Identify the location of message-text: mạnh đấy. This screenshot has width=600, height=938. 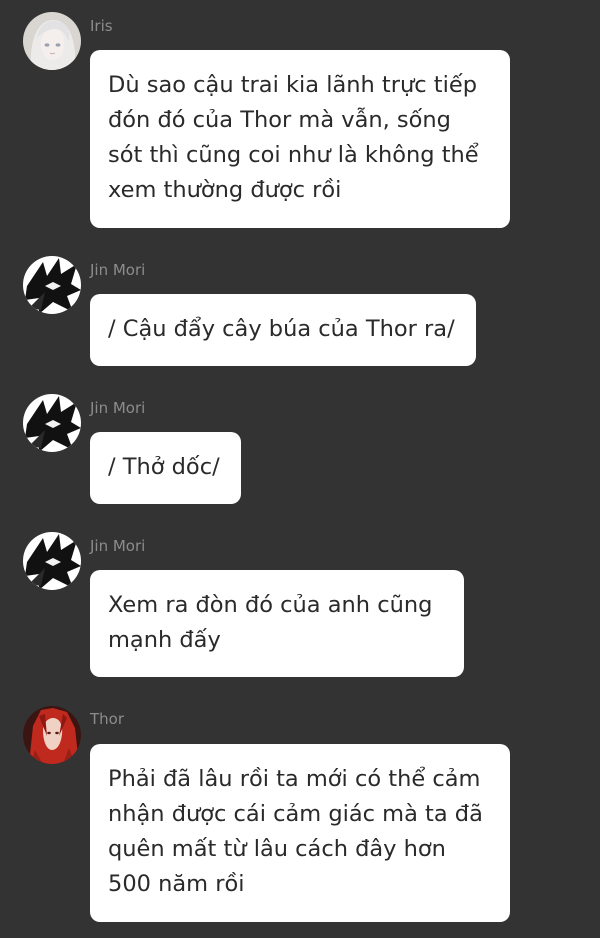
(164, 640).